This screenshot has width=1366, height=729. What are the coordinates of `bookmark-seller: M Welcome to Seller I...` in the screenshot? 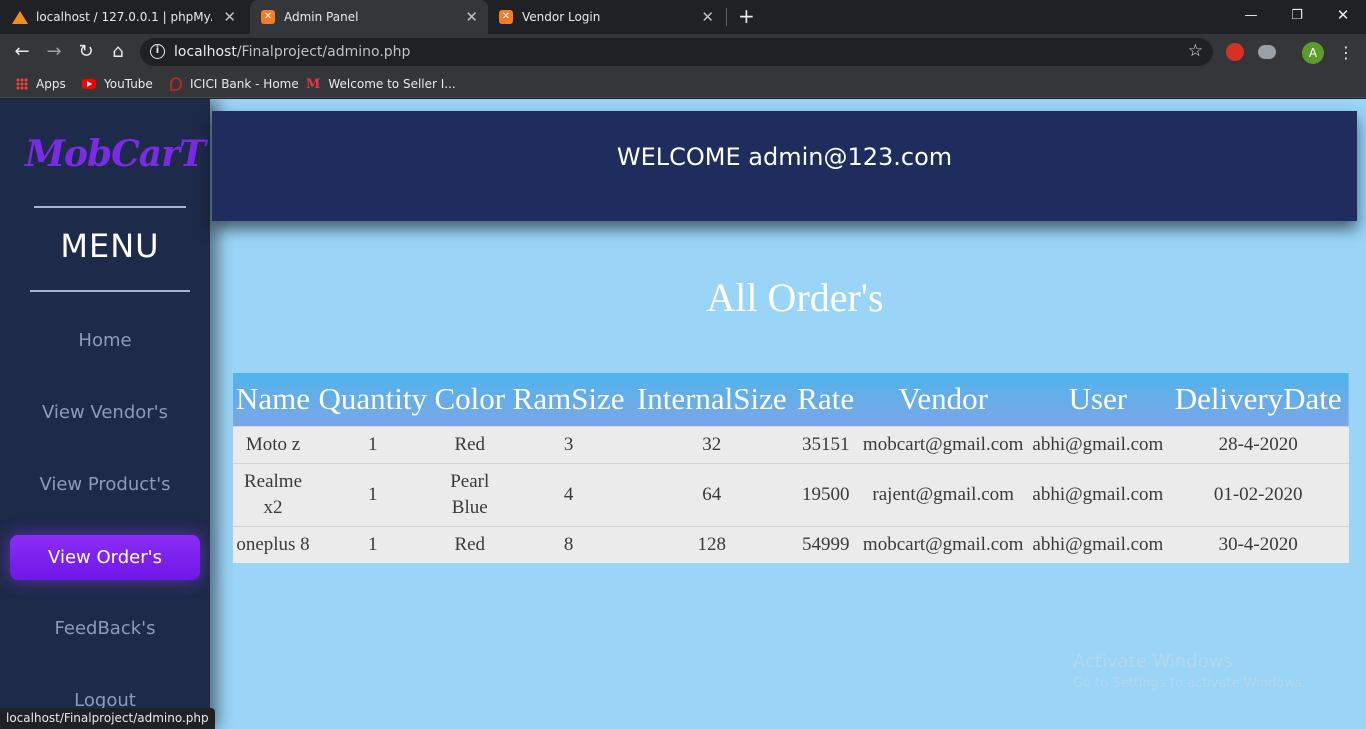 It's located at (381, 84).